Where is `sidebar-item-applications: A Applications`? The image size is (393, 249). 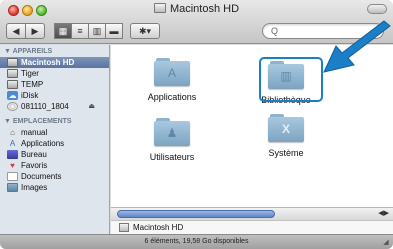
sidebar-item-applications: A Applications is located at coordinates (54, 143).